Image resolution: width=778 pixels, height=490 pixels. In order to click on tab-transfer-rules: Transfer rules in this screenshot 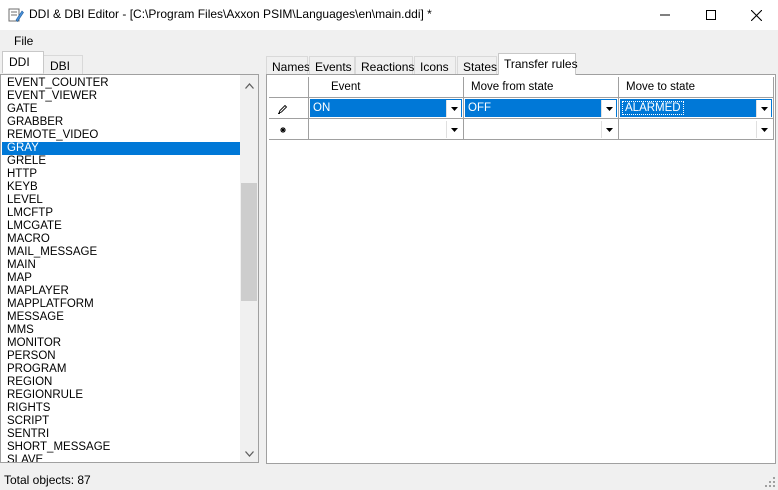, I will do `click(538, 64)`.